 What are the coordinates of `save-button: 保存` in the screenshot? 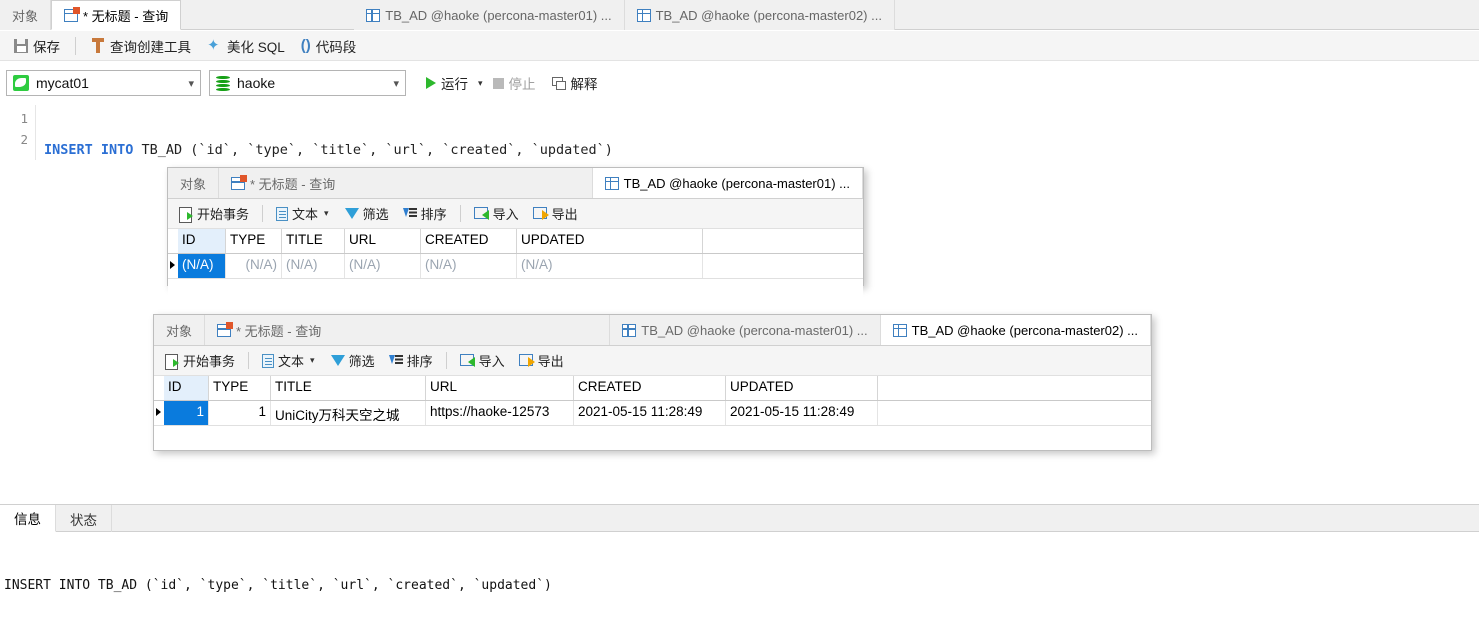 It's located at (37, 46).